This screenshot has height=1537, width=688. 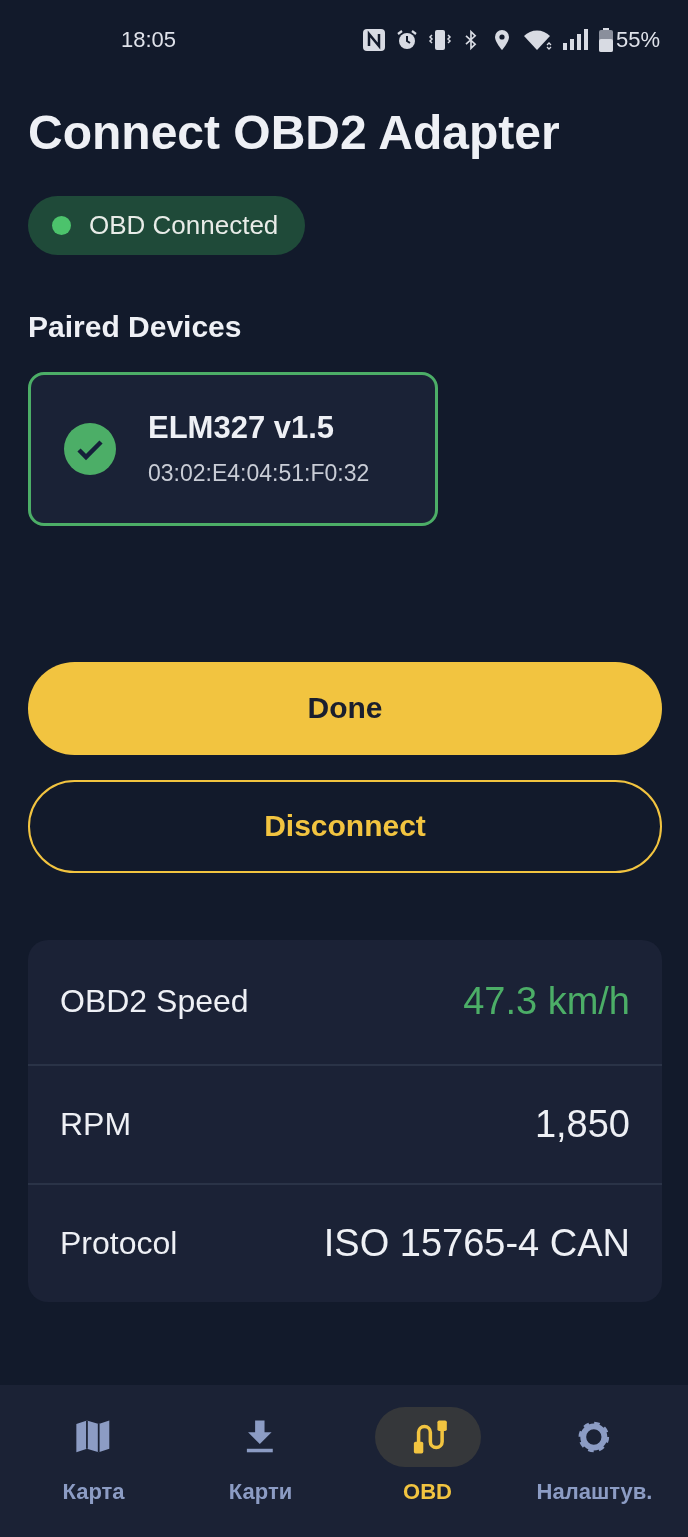 What do you see at coordinates (96, 1124) in the screenshot?
I see `stat-label: RPM` at bounding box center [96, 1124].